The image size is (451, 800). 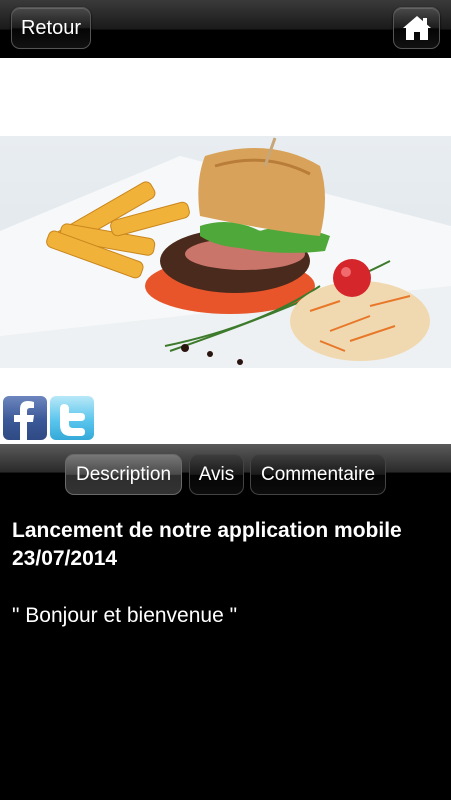 What do you see at coordinates (216, 474) in the screenshot?
I see `tab-avis: Avis` at bounding box center [216, 474].